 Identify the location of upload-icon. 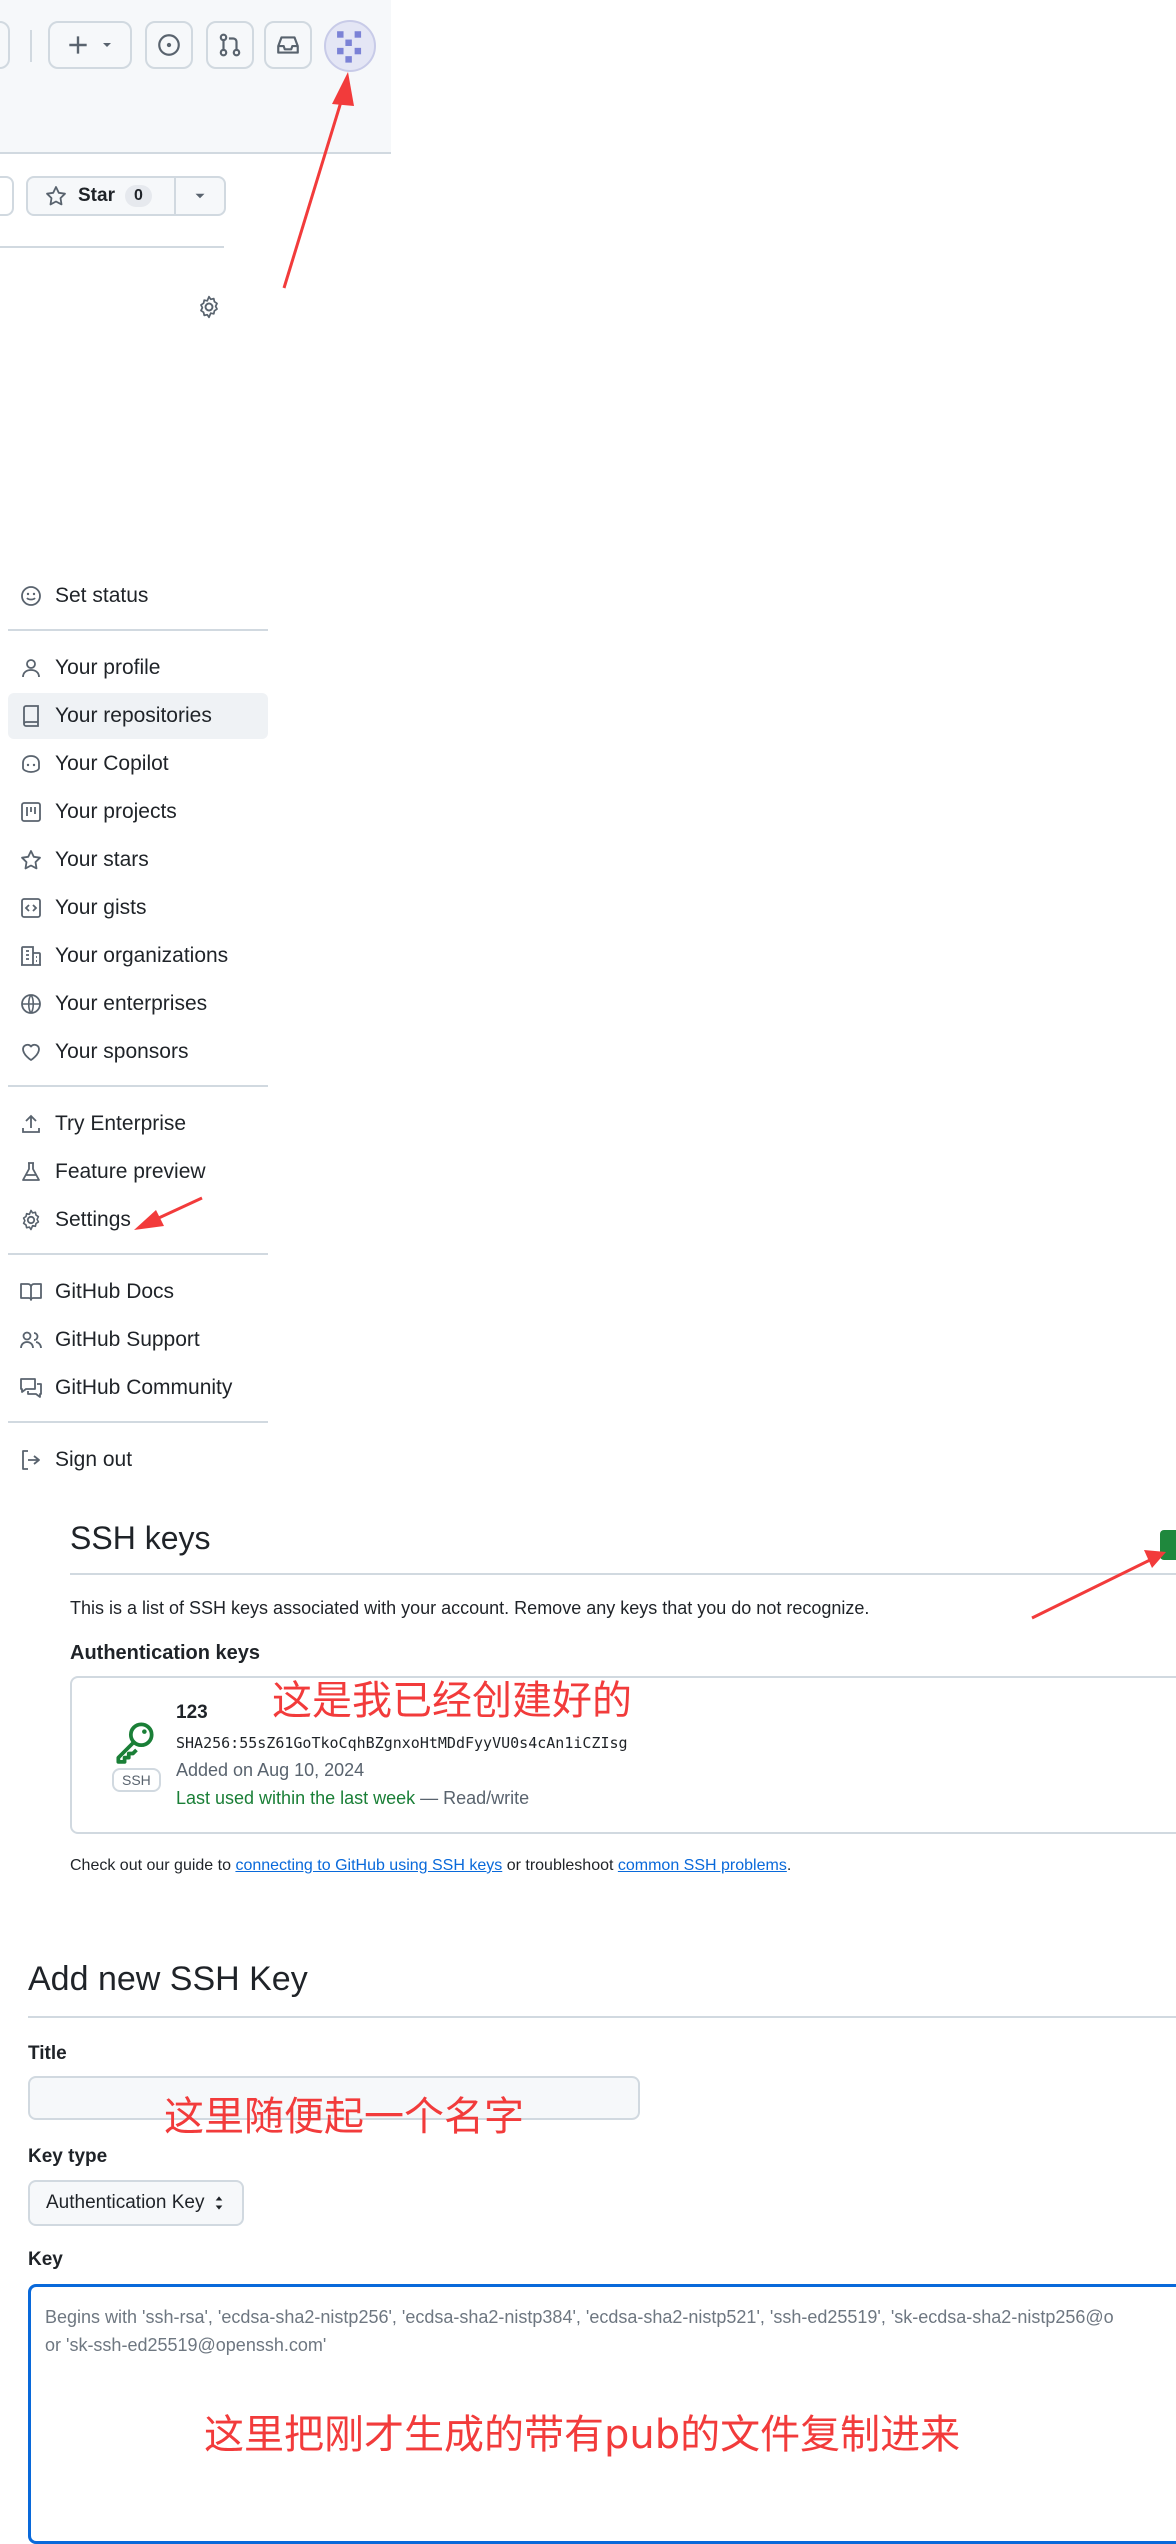
(31, 1123).